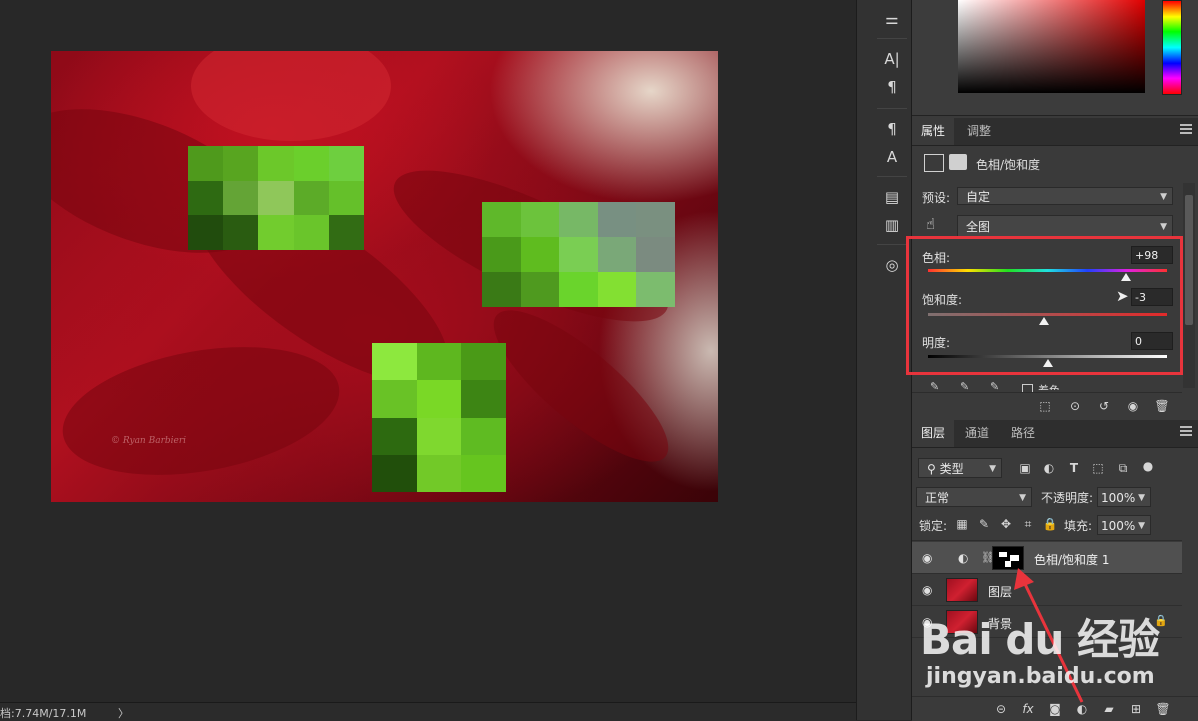 This screenshot has height=721, width=1198. I want to click on blend-mode-dropdown: 正常 ▼, so click(974, 497).